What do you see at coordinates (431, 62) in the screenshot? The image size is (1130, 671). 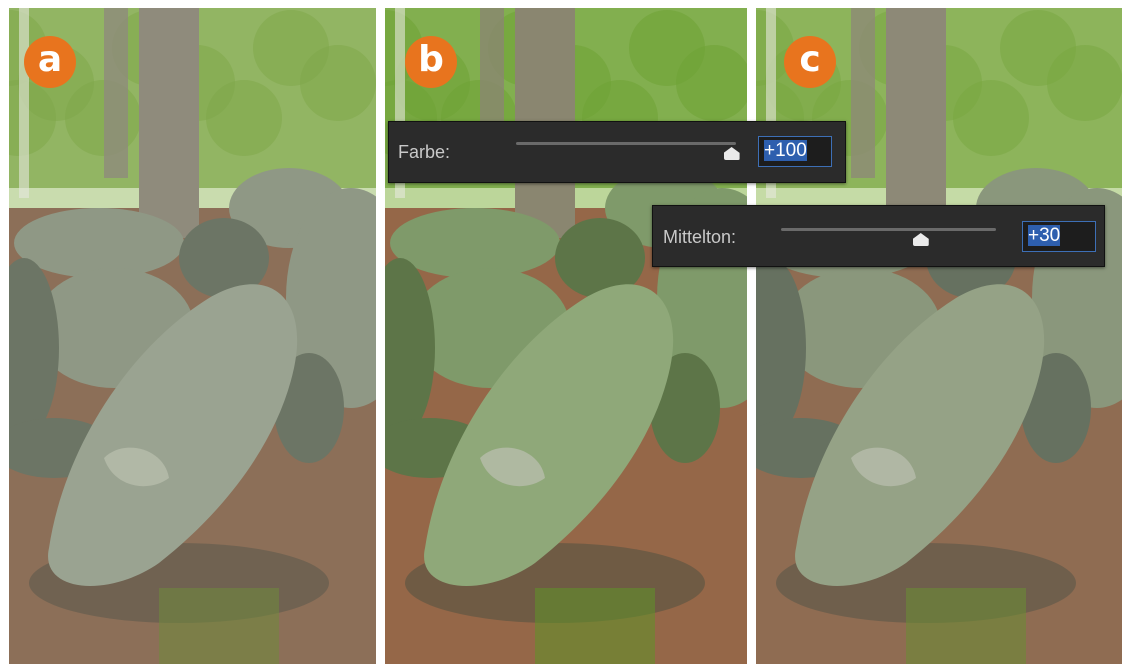 I see `badge-b: b` at bounding box center [431, 62].